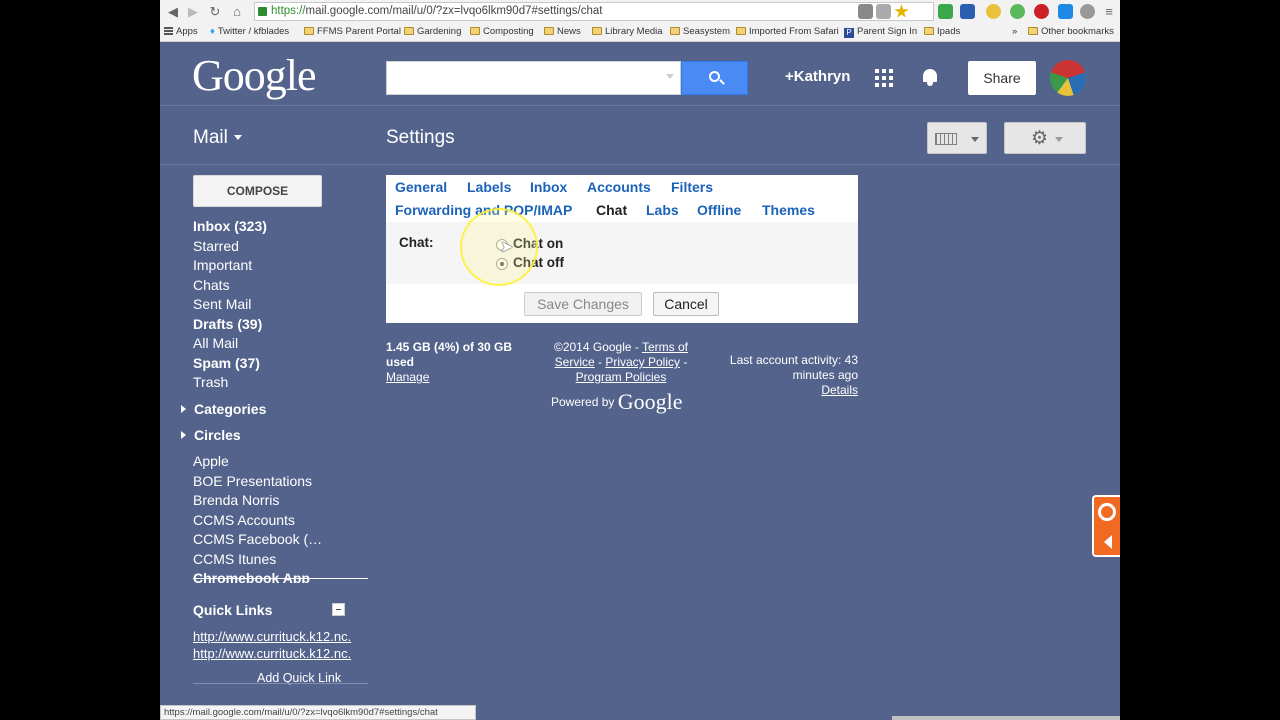  I want to click on compose-button: COMPOSE, so click(257, 191).